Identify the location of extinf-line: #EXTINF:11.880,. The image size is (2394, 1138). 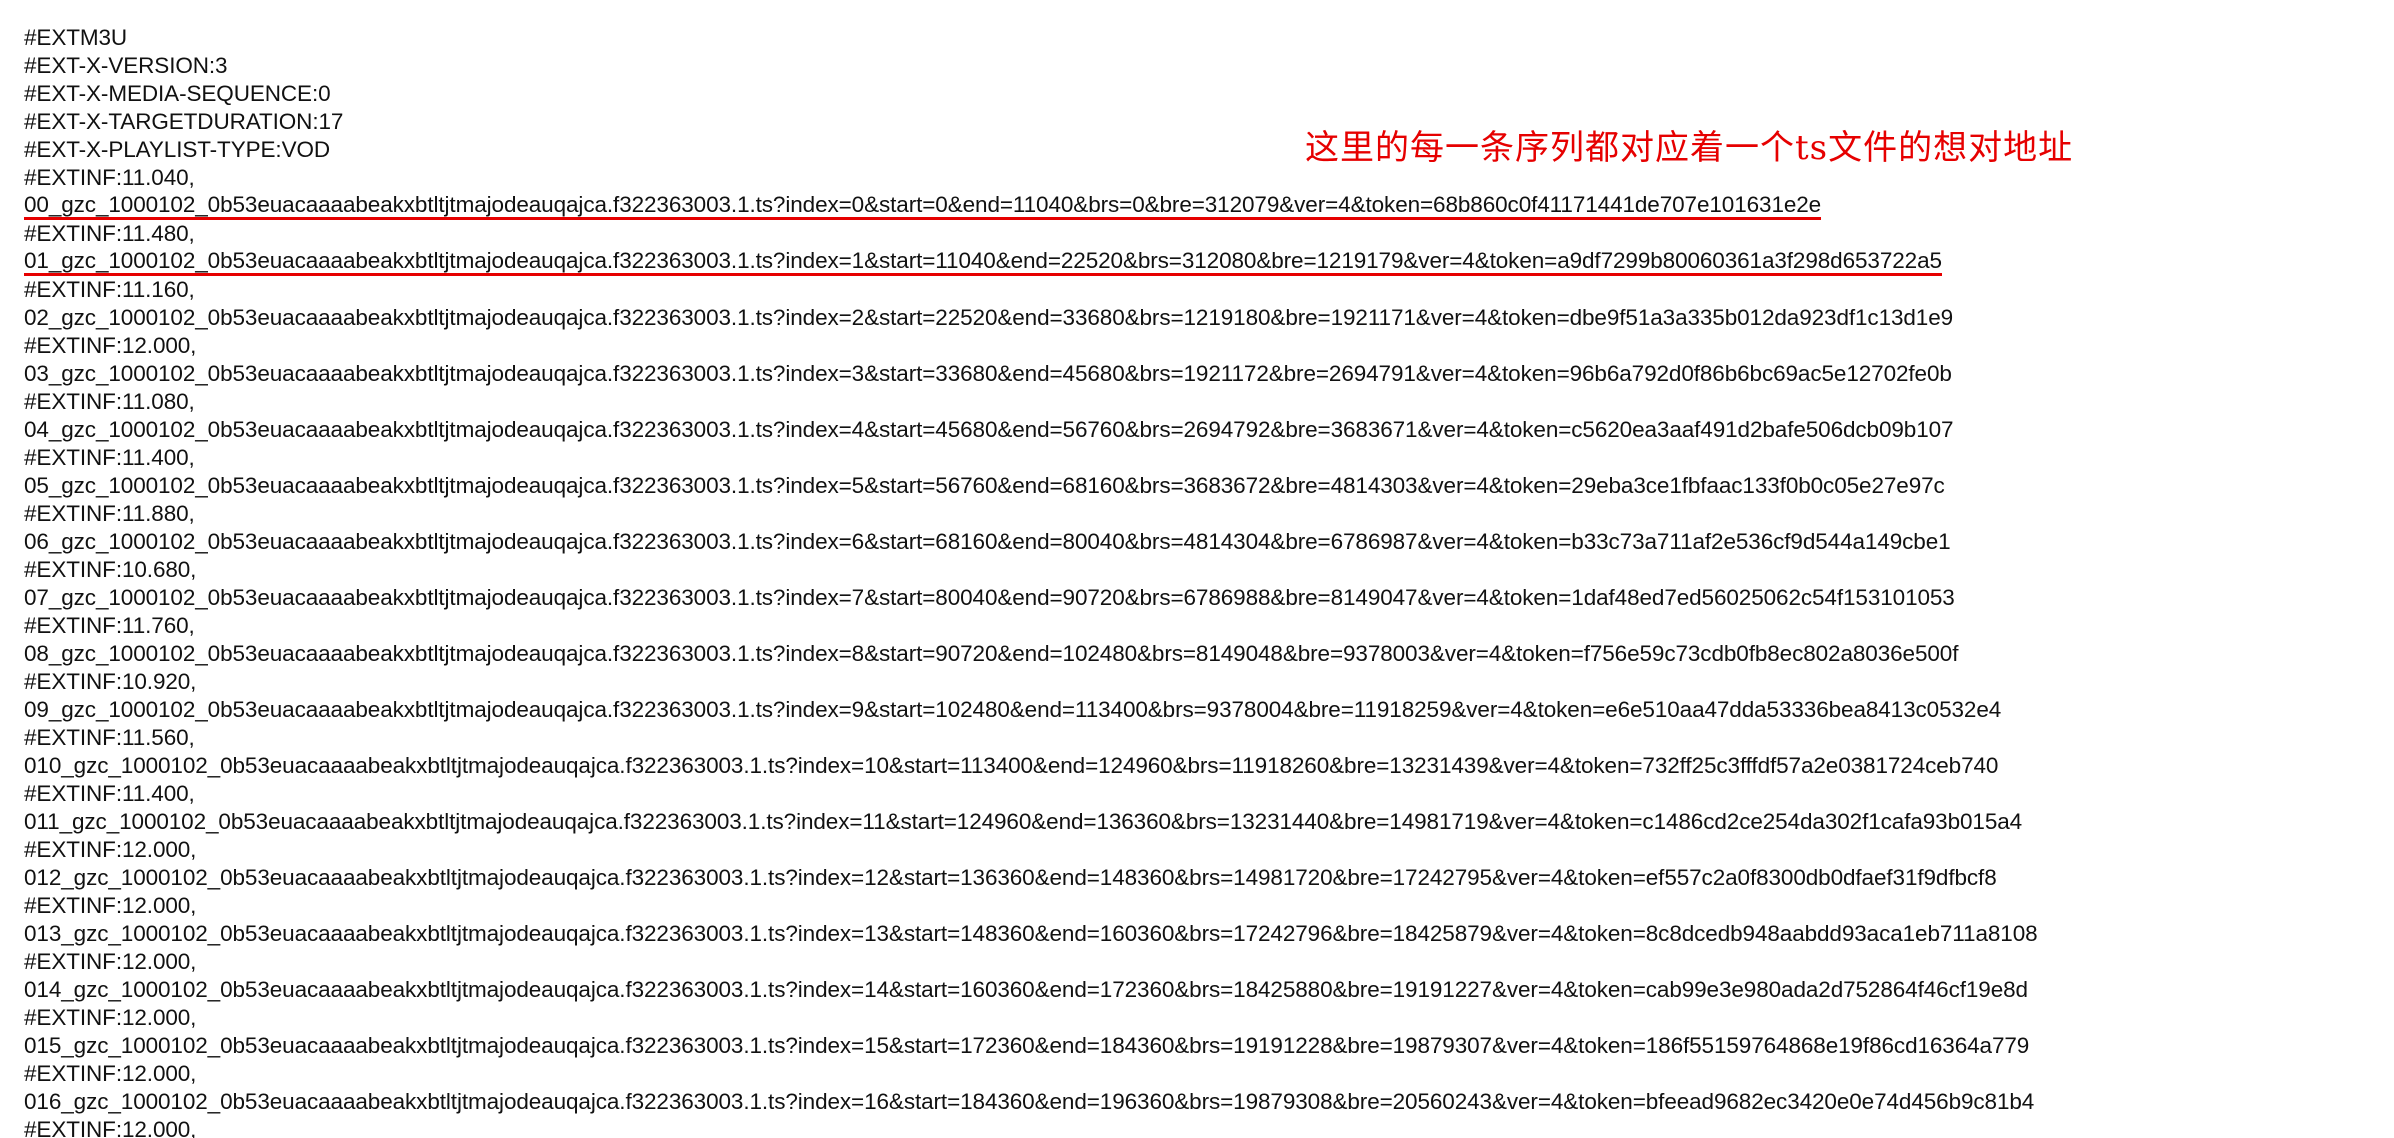
(109, 513).